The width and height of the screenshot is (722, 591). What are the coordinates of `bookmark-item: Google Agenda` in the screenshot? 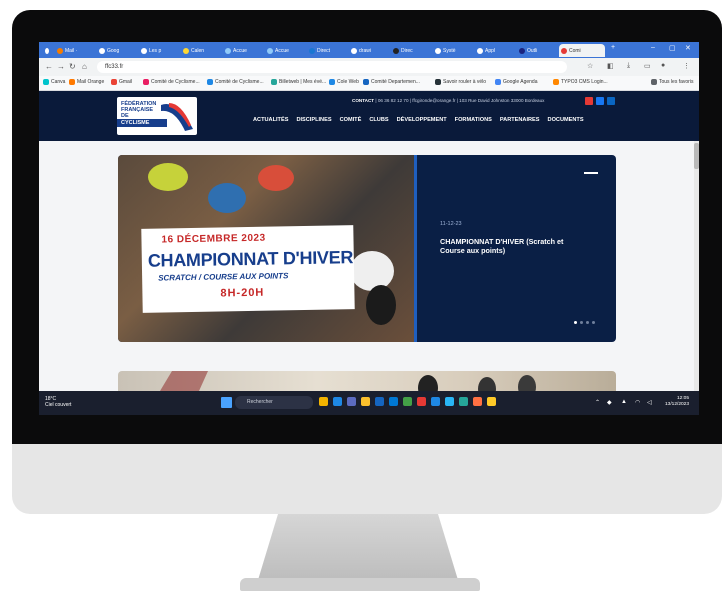 It's located at (516, 82).